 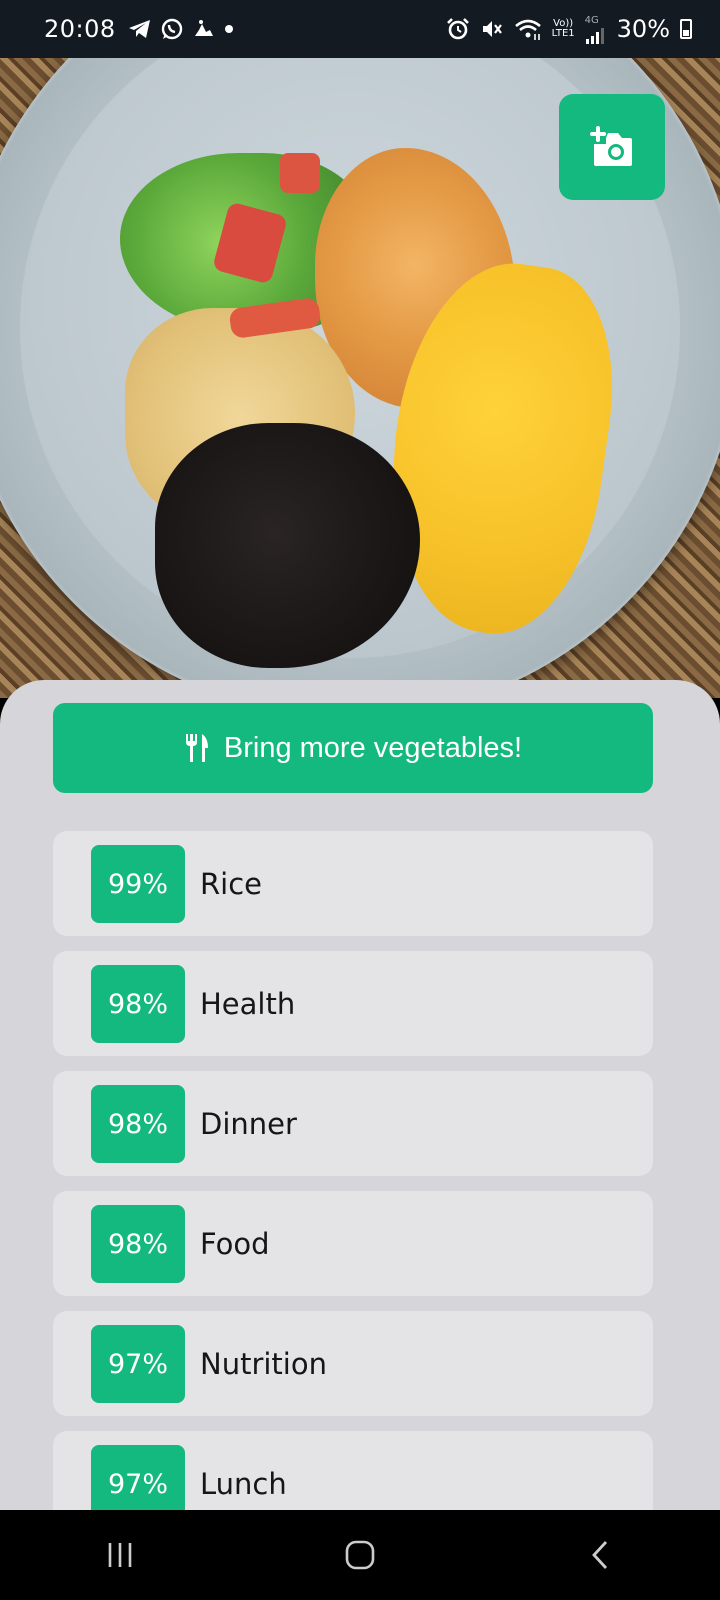 I want to click on add-photo-icon, so click(x=612, y=147).